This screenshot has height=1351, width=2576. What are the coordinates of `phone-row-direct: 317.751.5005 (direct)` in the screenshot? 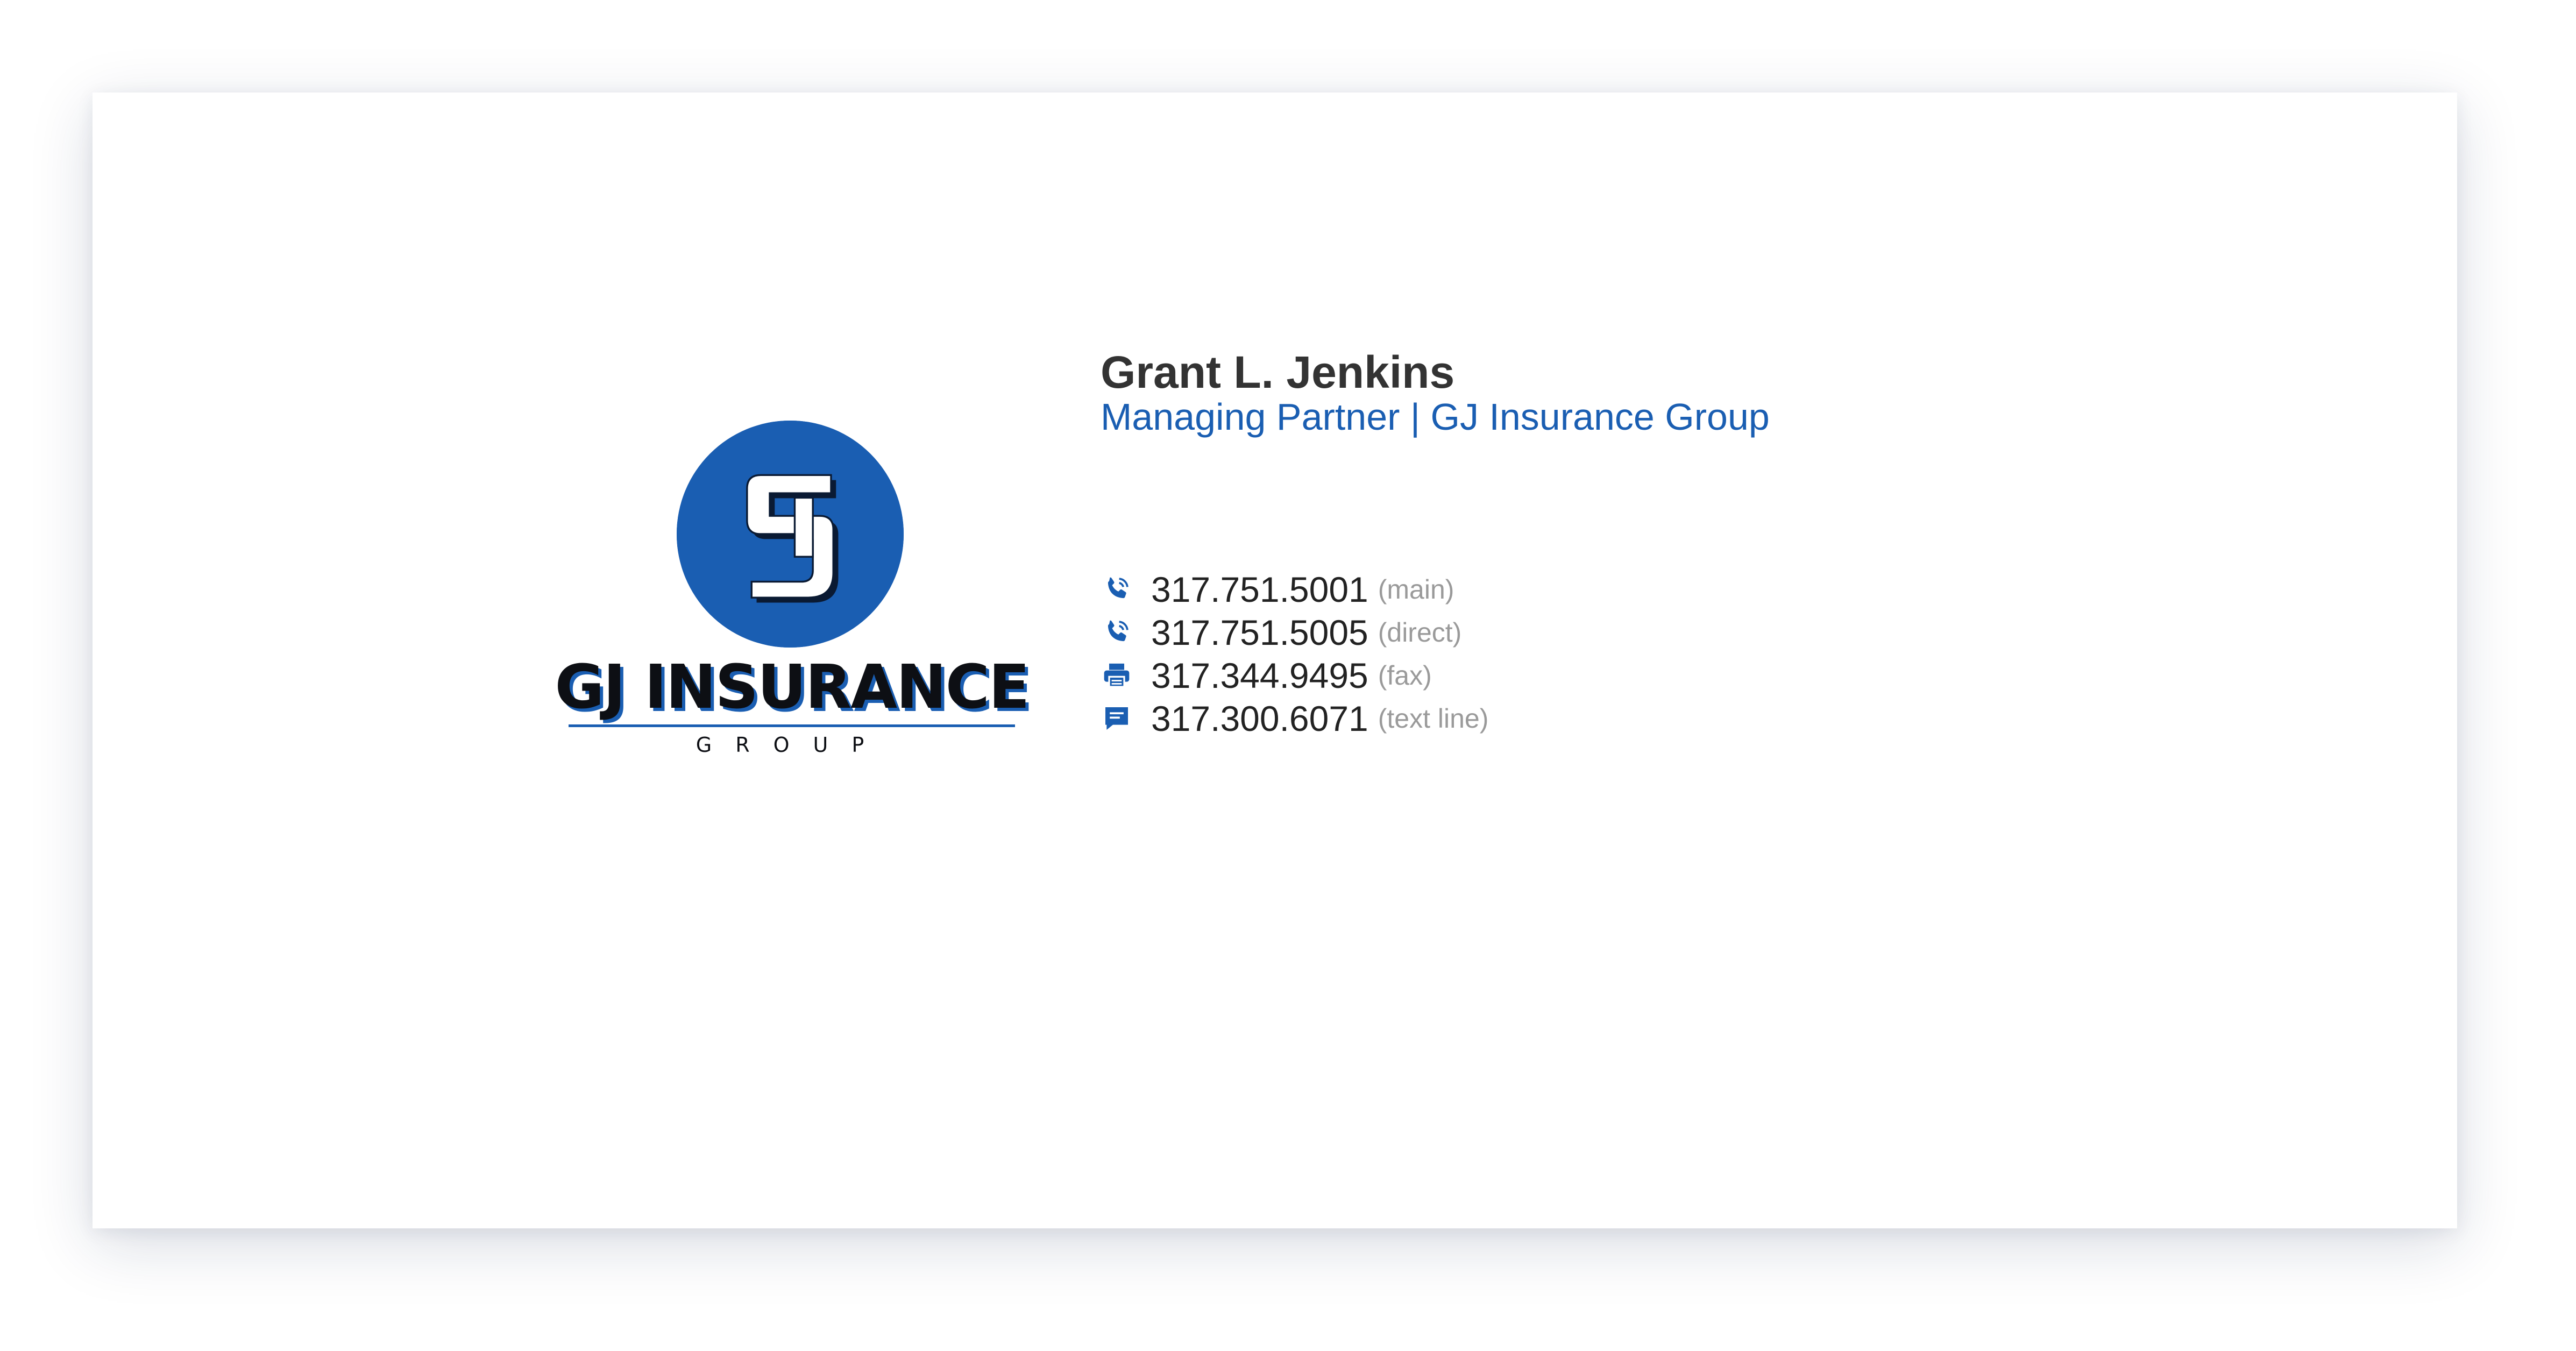 It's located at (1281, 633).